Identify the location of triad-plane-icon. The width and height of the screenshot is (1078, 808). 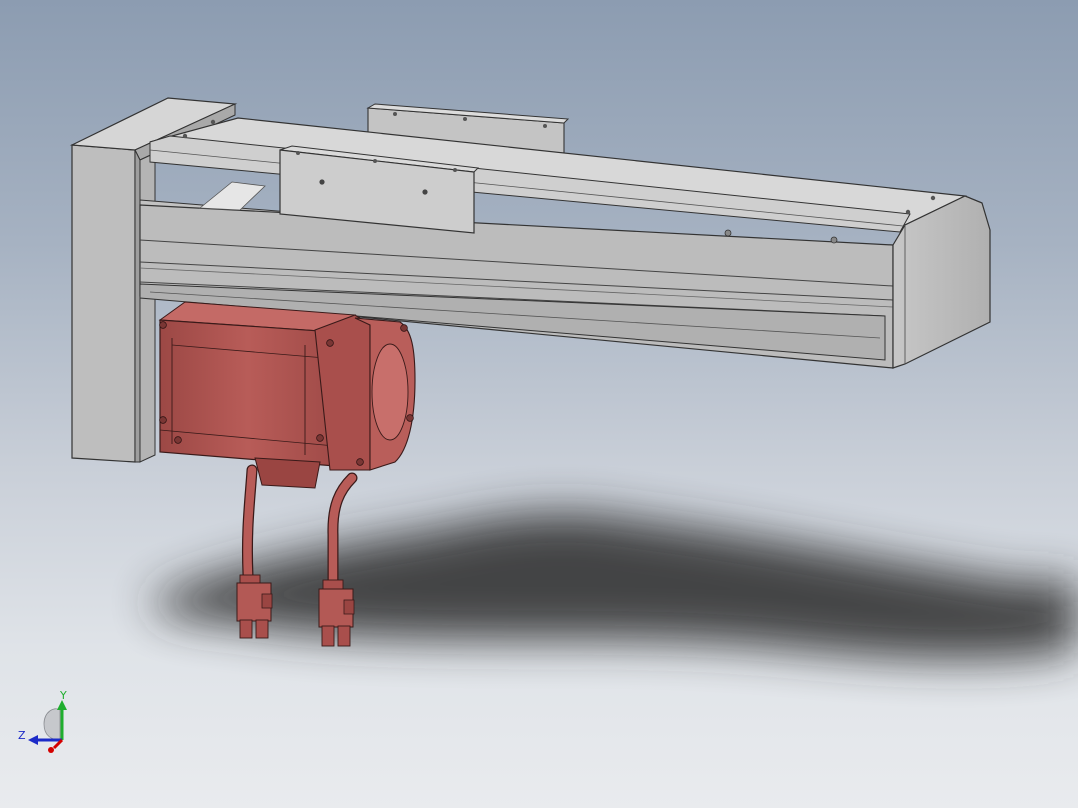
(52, 724).